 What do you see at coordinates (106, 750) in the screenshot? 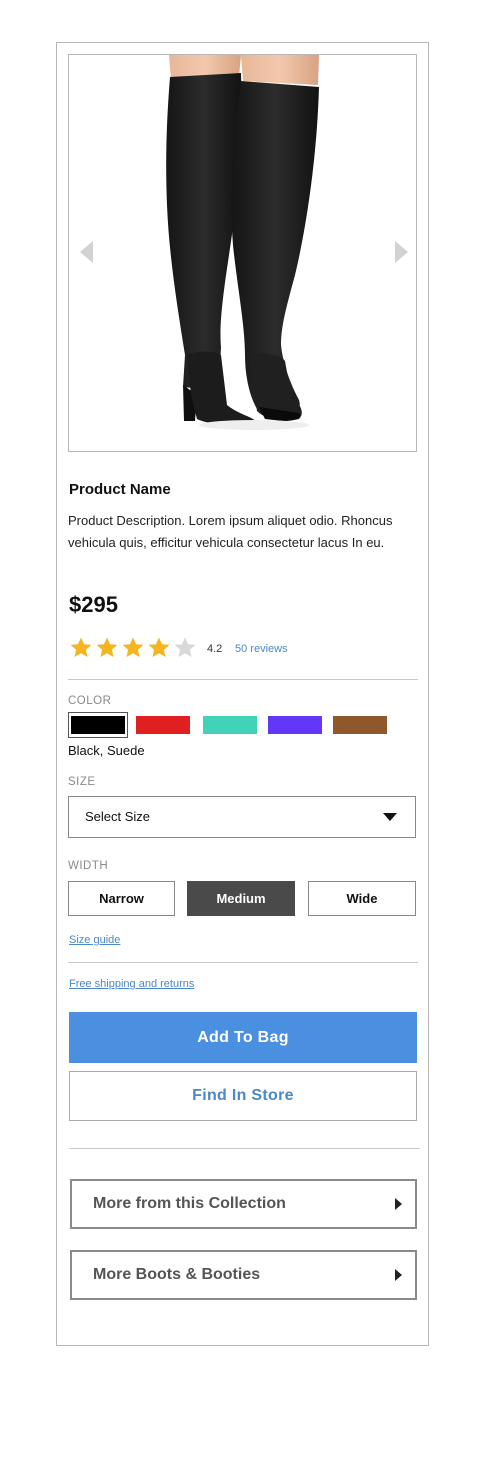
I see `selected-color-name: Black, Suede` at bounding box center [106, 750].